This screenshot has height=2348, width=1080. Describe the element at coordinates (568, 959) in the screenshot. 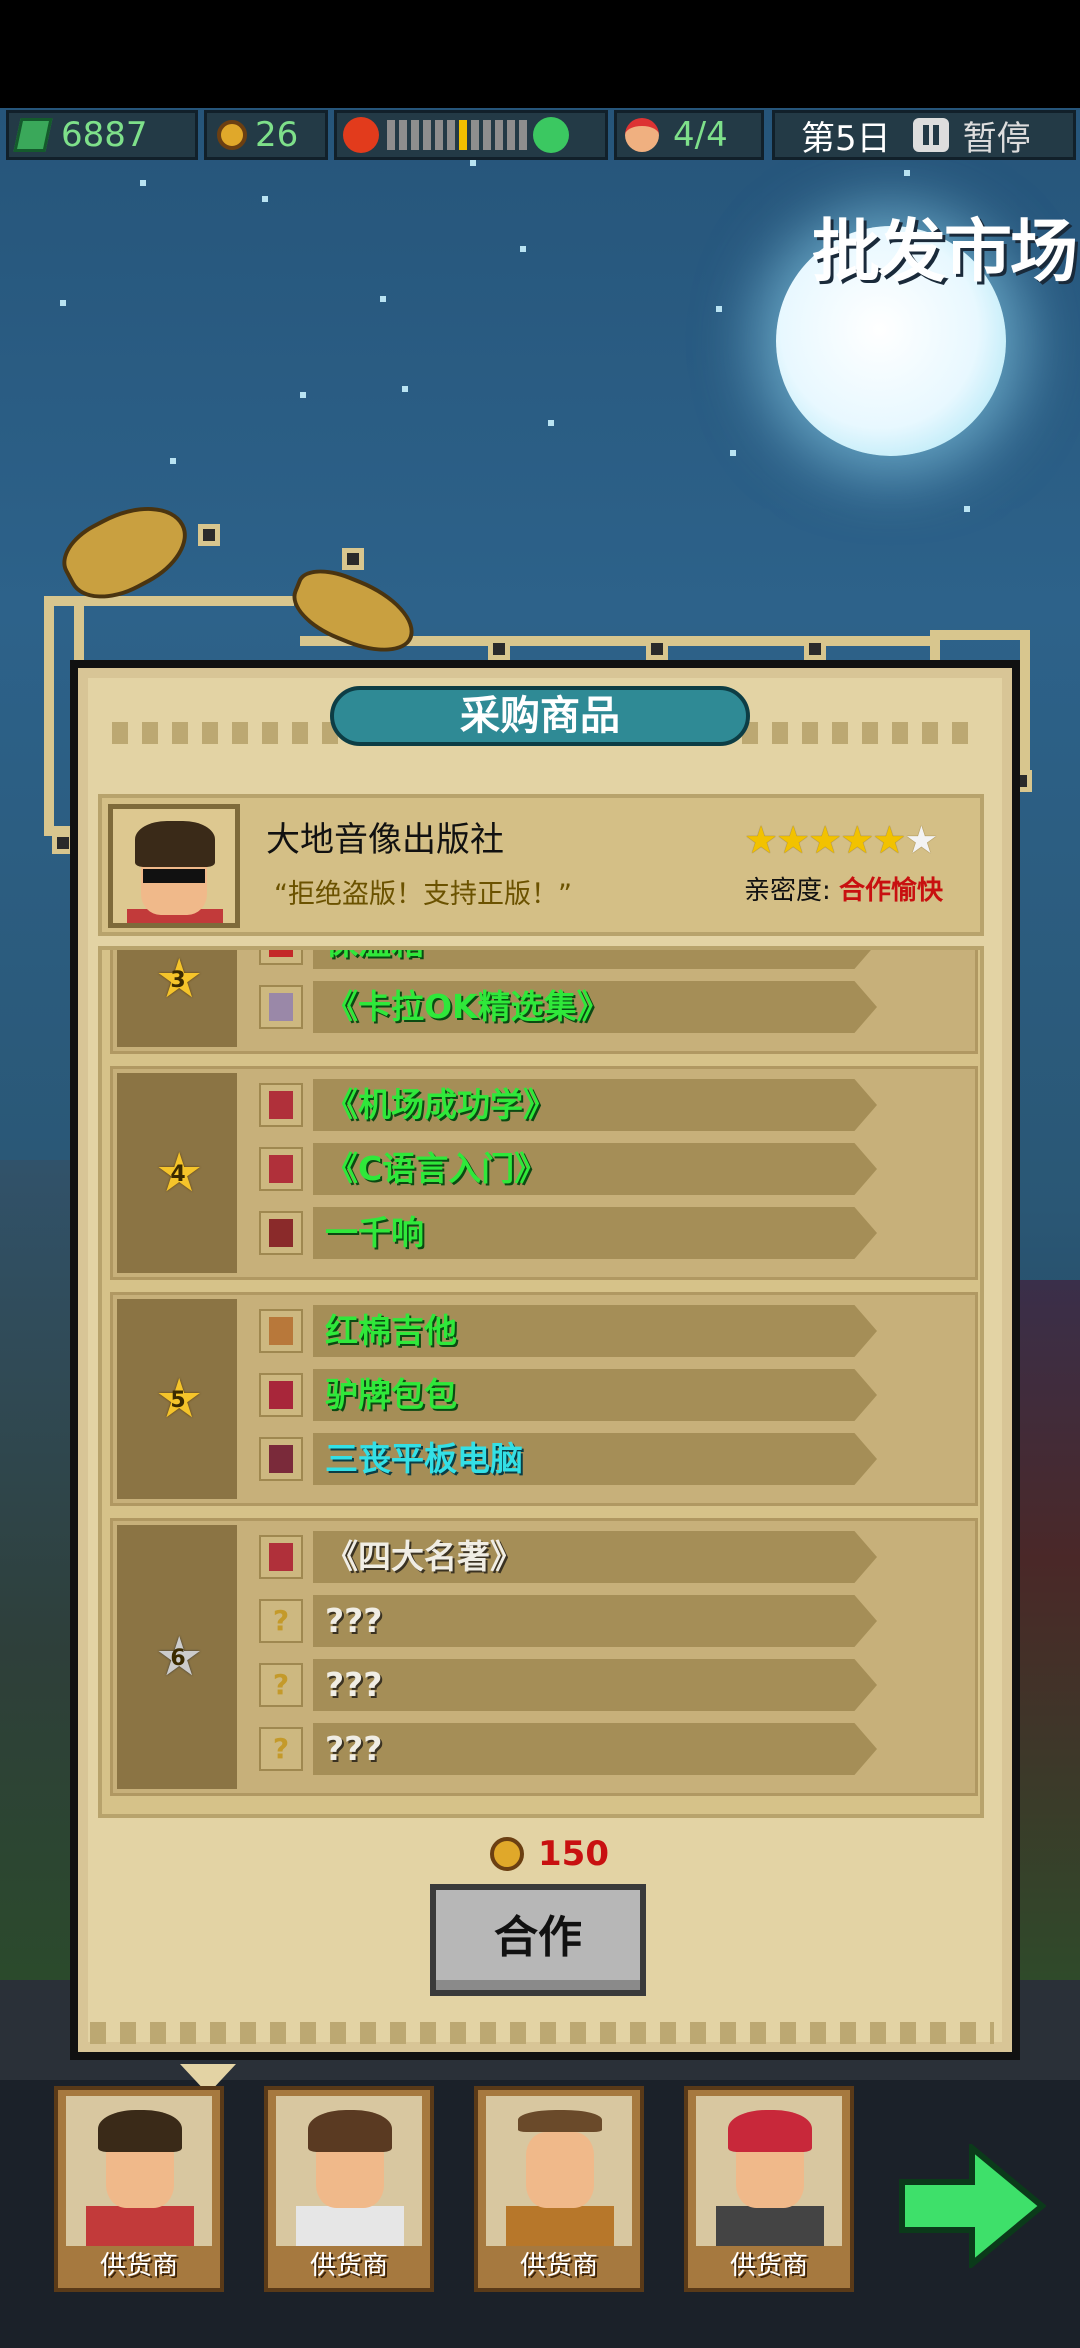

I see `goods-item: 保温箱` at that location.